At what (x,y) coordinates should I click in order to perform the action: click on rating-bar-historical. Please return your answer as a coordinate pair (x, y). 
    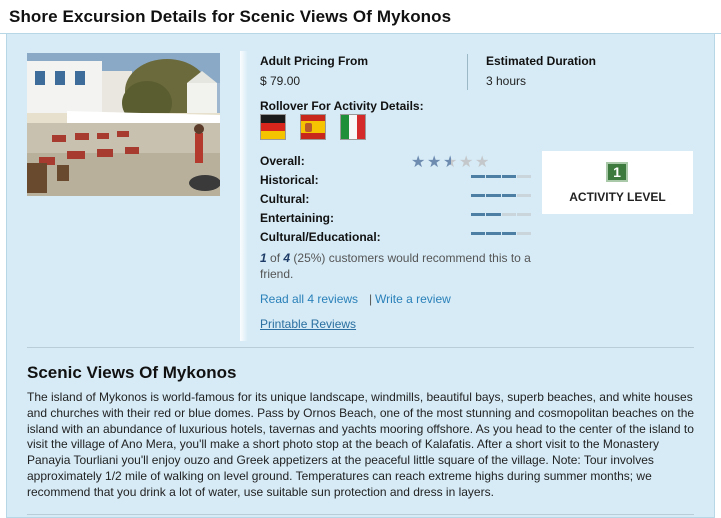
    Looking at the image, I should click on (501, 177).